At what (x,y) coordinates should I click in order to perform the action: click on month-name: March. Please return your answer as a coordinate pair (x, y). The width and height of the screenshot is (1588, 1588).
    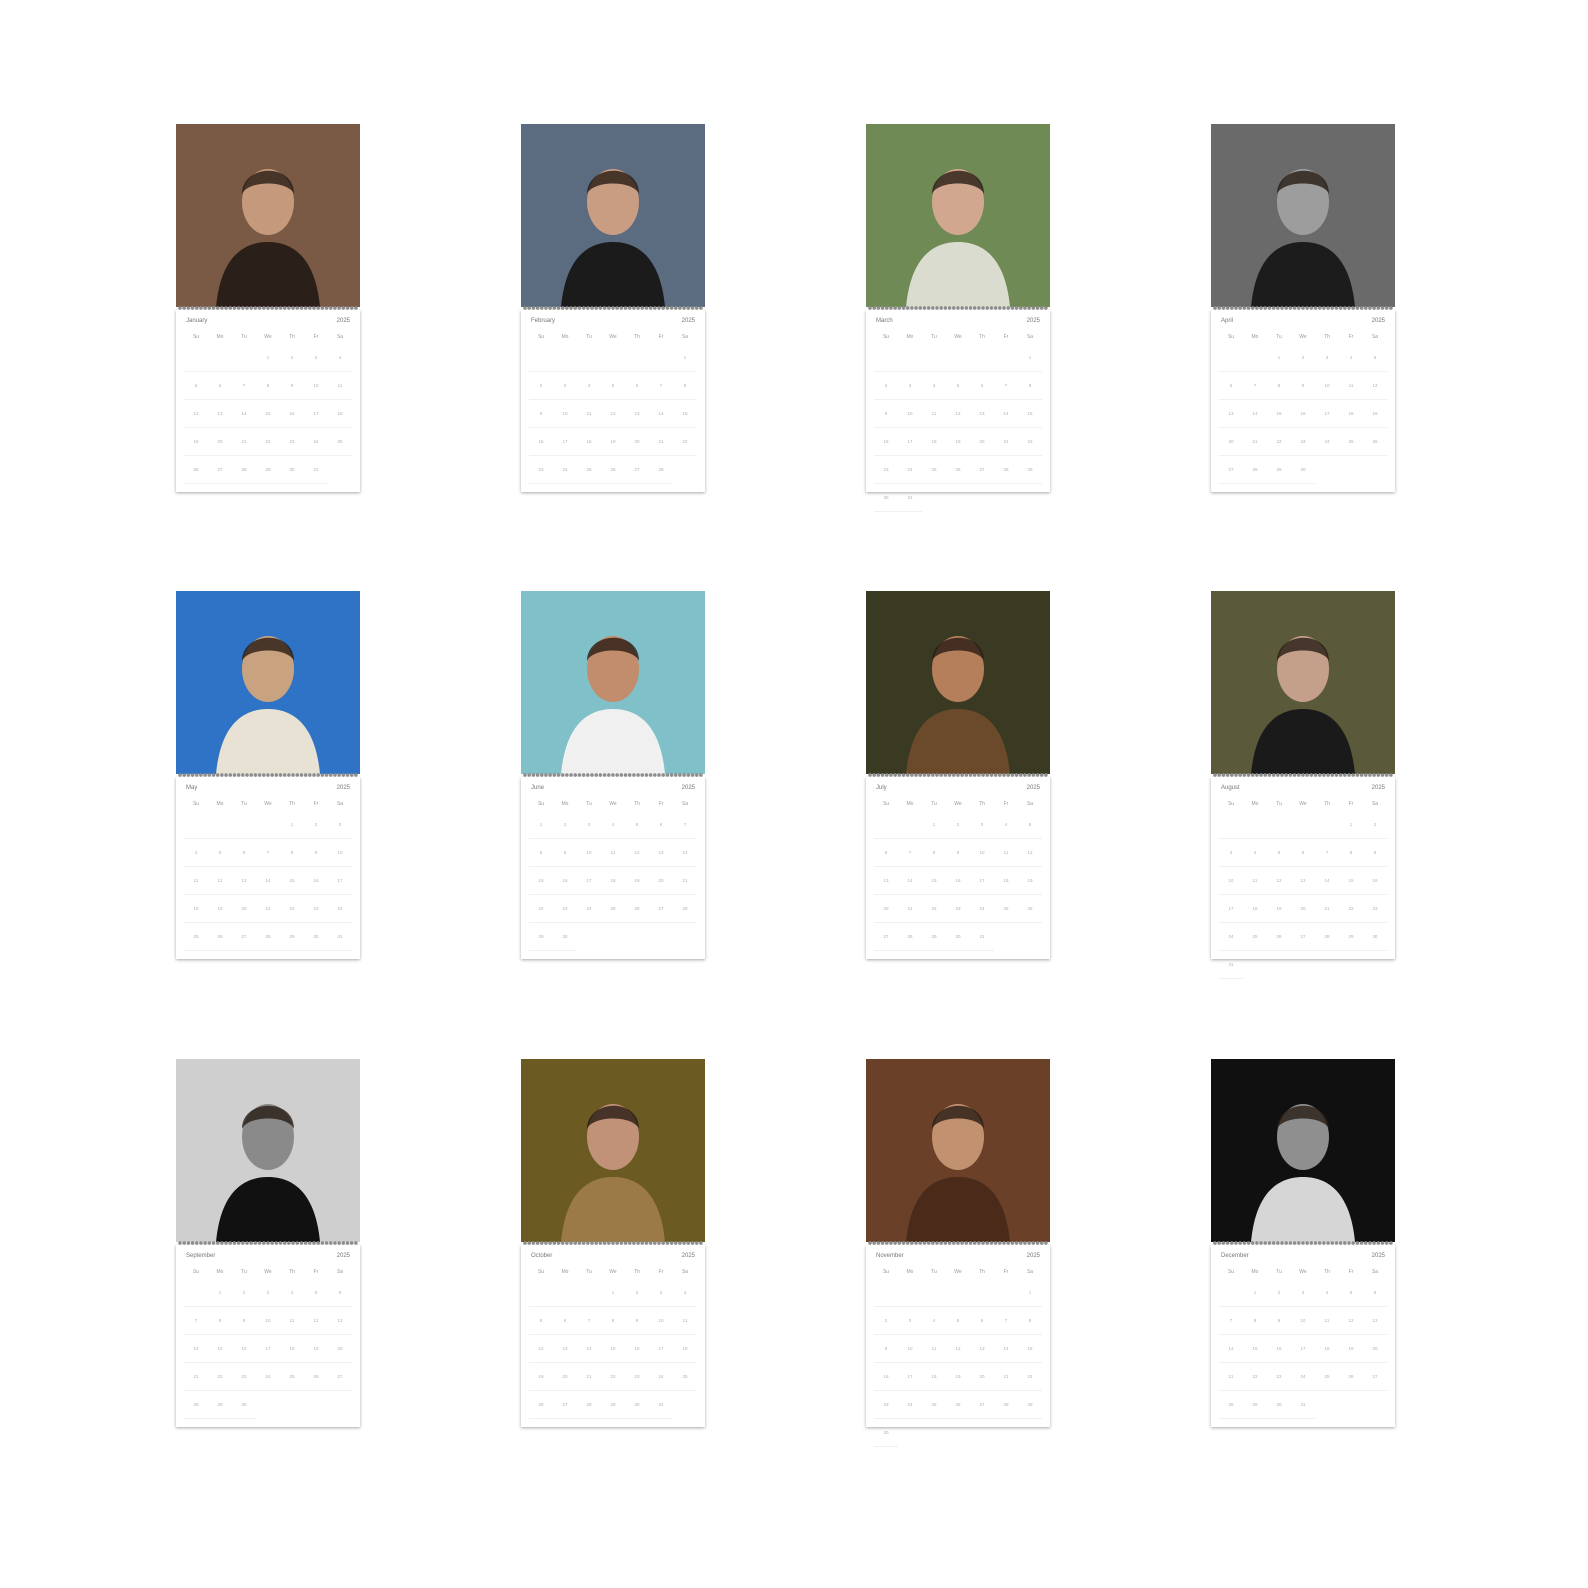
    Looking at the image, I should click on (884, 321).